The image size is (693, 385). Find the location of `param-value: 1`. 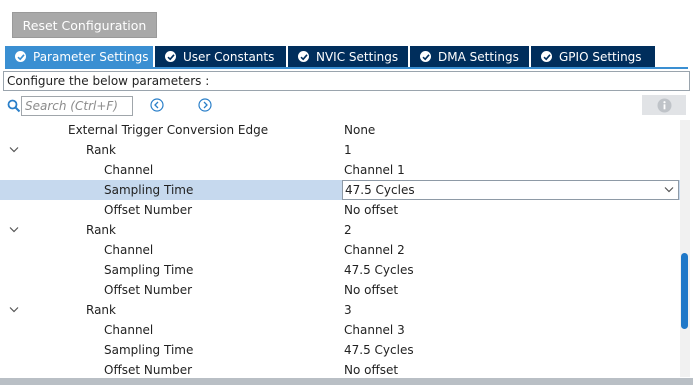

param-value: 1 is located at coordinates (348, 150).